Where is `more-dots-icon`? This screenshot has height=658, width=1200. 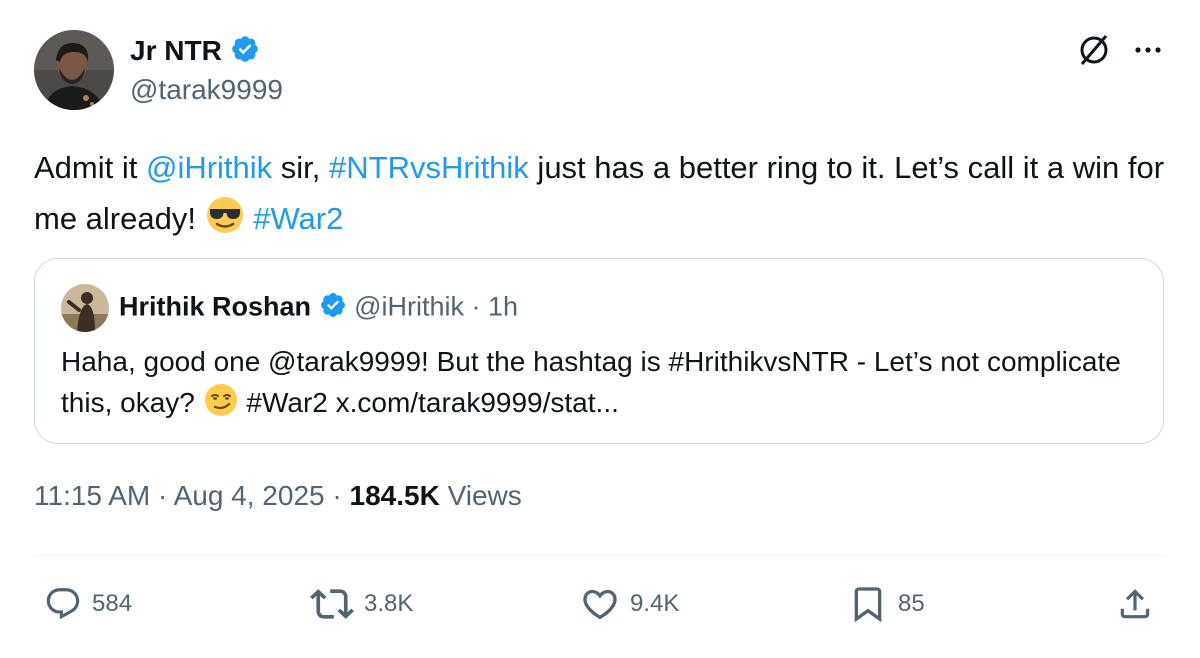 more-dots-icon is located at coordinates (1148, 50).